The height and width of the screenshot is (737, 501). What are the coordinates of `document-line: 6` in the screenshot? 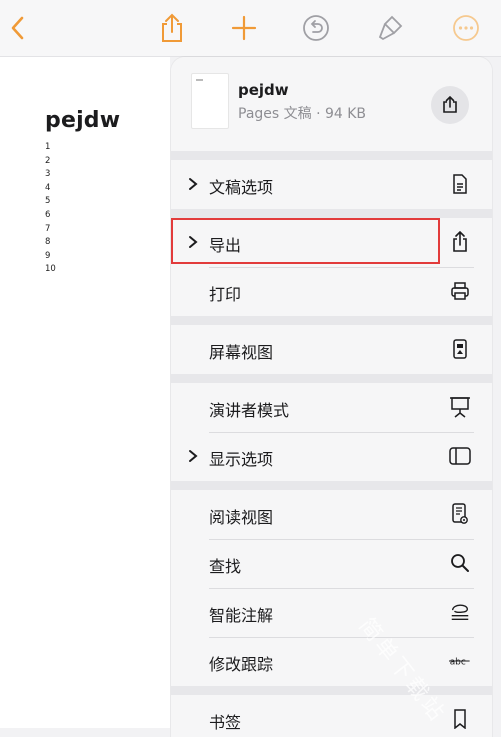 It's located at (48, 214).